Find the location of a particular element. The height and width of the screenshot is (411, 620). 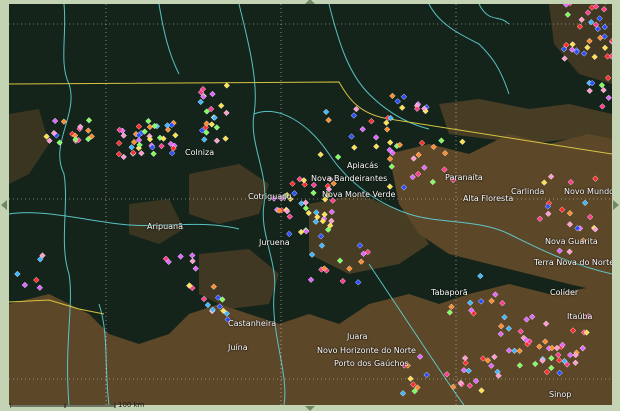

city-label: Novo Horizonte do Norte is located at coordinates (366, 350).